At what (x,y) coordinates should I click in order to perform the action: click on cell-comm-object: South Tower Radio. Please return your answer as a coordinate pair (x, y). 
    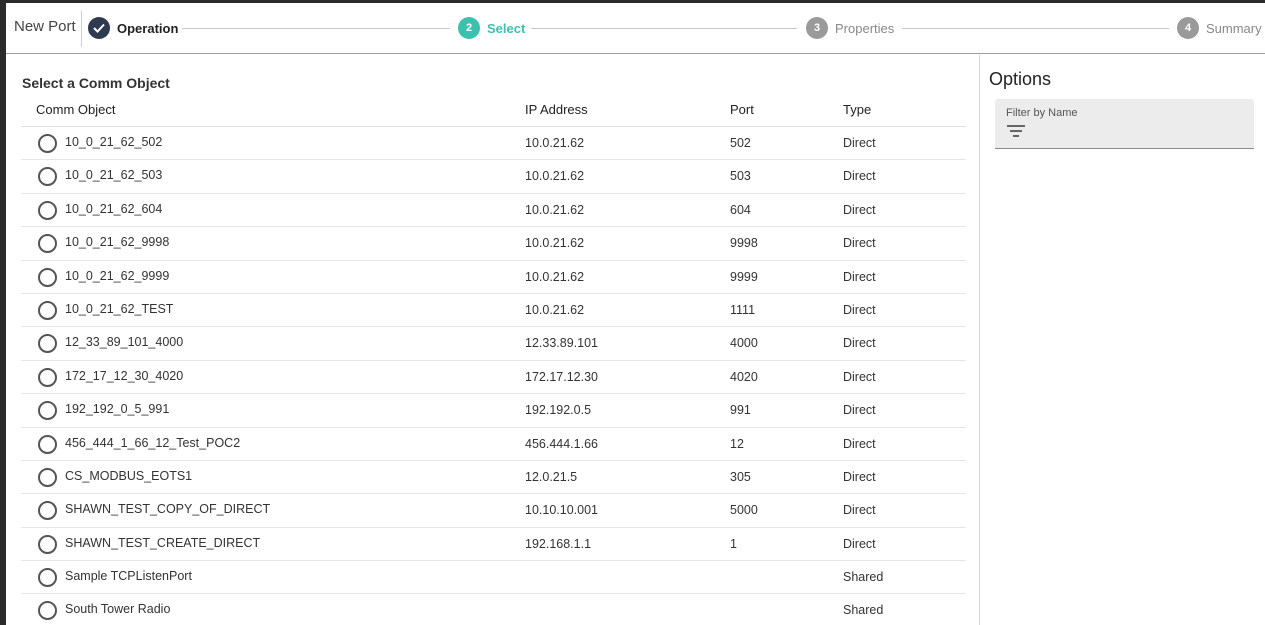
    Looking at the image, I should click on (118, 609).